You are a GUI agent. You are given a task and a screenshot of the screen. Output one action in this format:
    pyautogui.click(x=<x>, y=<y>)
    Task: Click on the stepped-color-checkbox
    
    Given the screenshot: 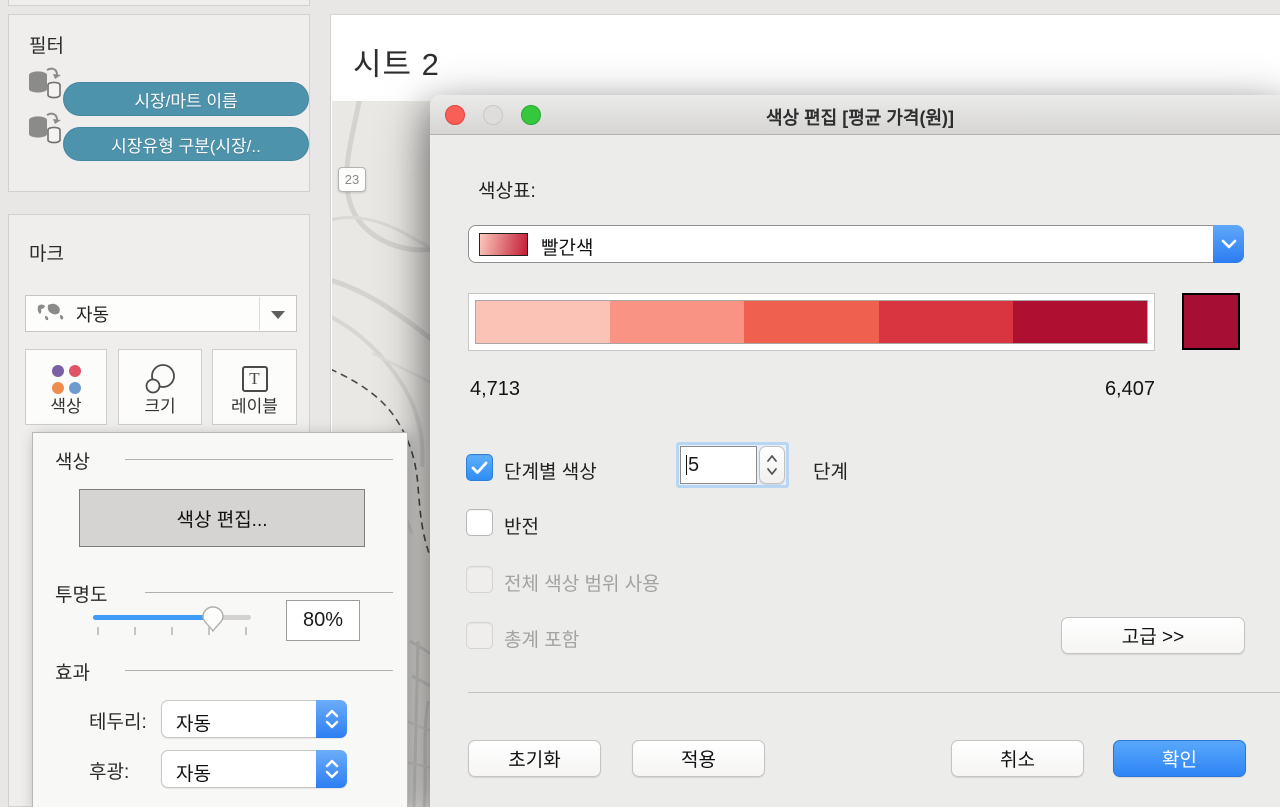 What is the action you would take?
    pyautogui.click(x=479, y=467)
    